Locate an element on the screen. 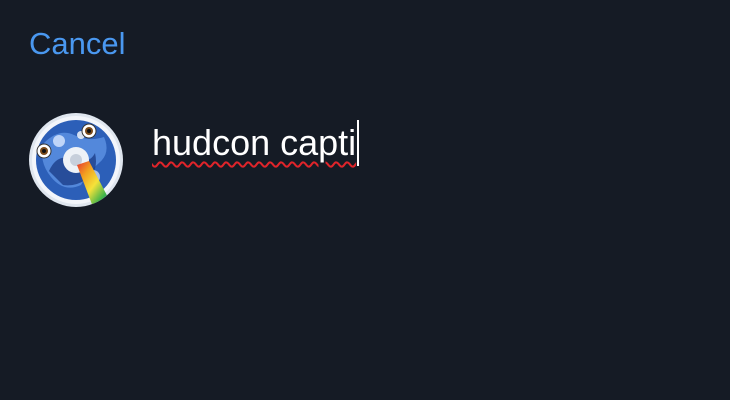 This screenshot has width=730, height=400. avatar is located at coordinates (76, 160).